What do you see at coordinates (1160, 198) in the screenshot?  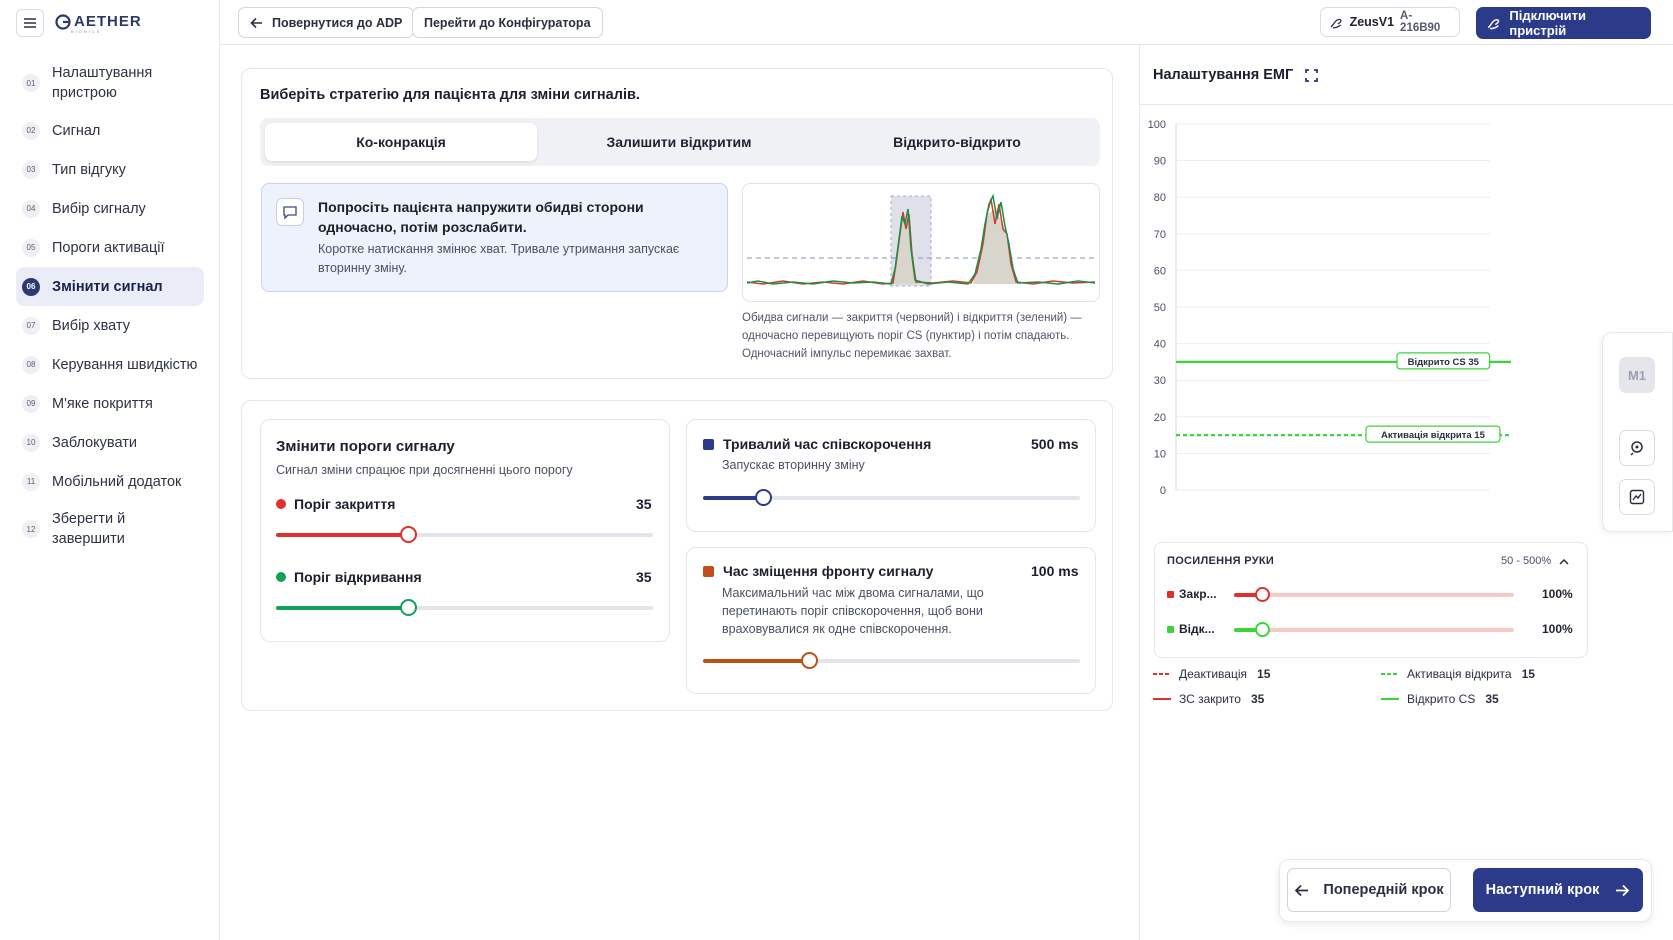 I see `y-tick-label: 80` at bounding box center [1160, 198].